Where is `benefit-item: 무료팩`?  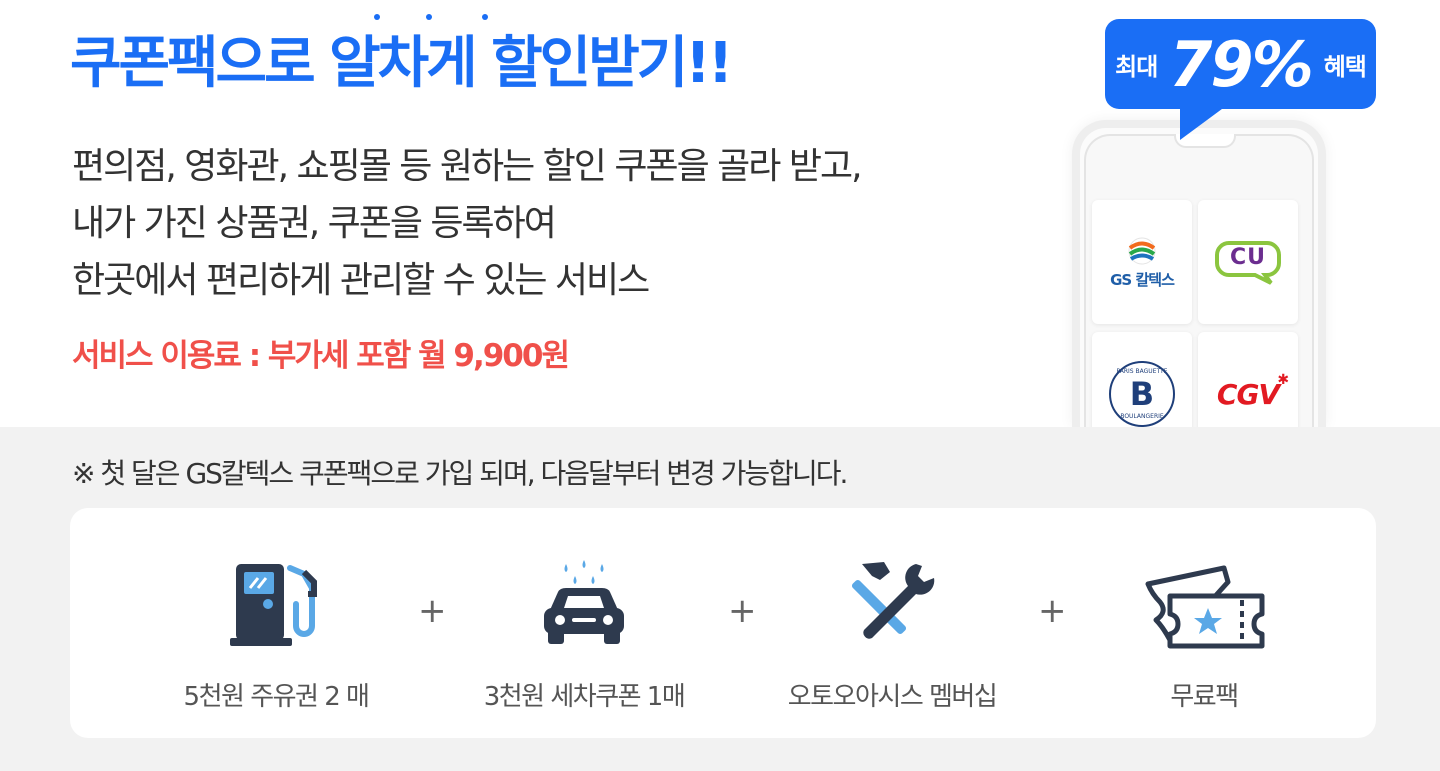
benefit-item: 무료팩 is located at coordinates (1204, 638).